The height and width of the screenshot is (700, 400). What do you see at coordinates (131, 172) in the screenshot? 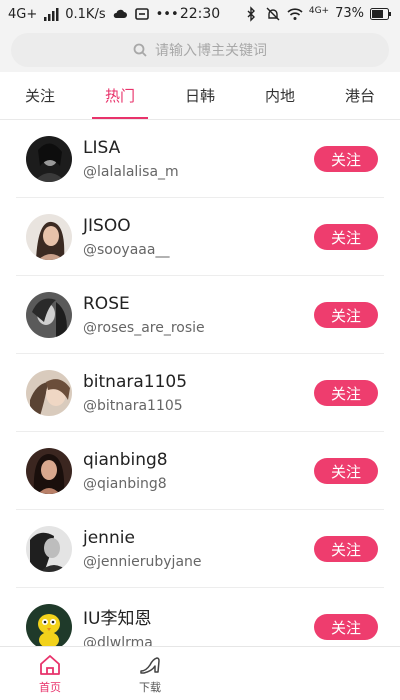
I see `blogger-handle: @lalalalisa_m` at bounding box center [131, 172].